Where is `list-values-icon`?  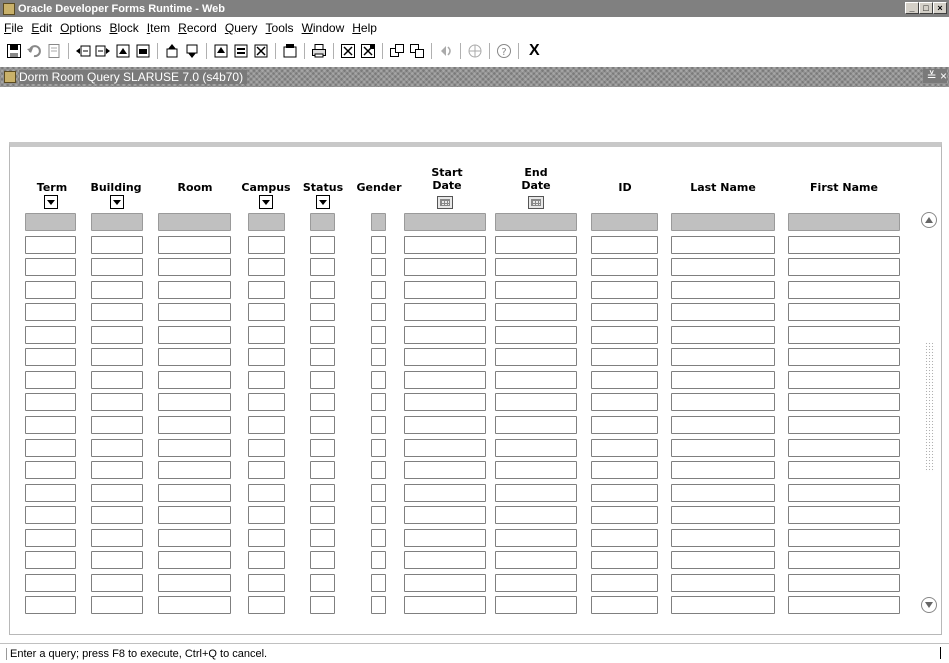
list-values-icon is located at coordinates (475, 51).